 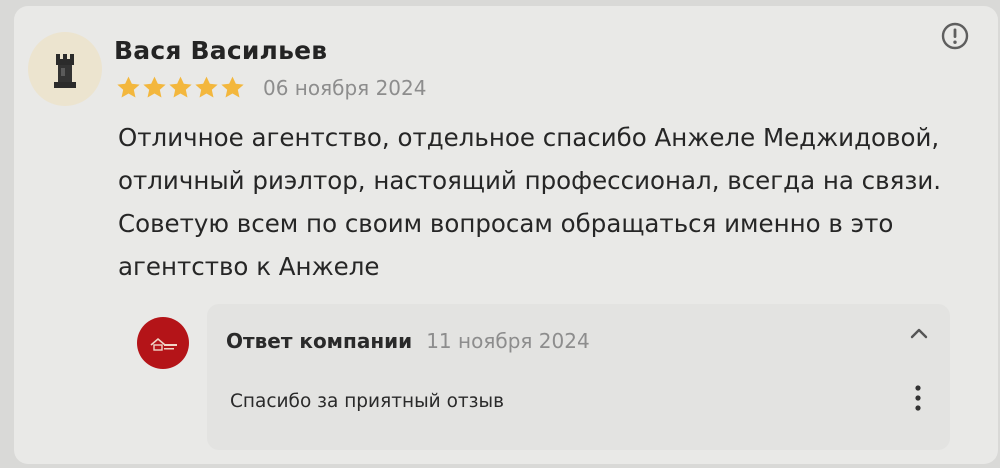 I want to click on review-author-name: Вася Васильев, so click(x=220, y=50).